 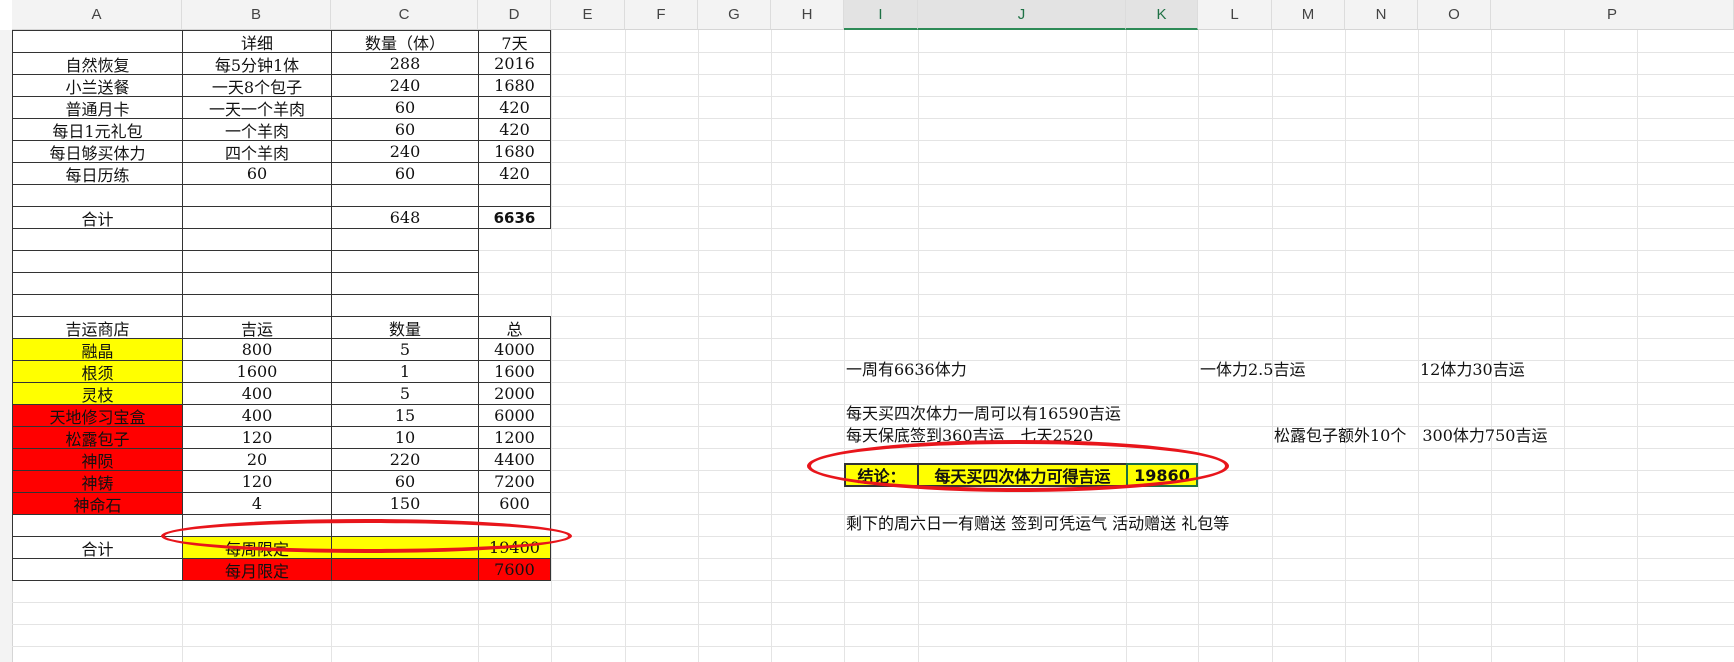 What do you see at coordinates (97, 173) in the screenshot?
I see `cell: 每日历练` at bounding box center [97, 173].